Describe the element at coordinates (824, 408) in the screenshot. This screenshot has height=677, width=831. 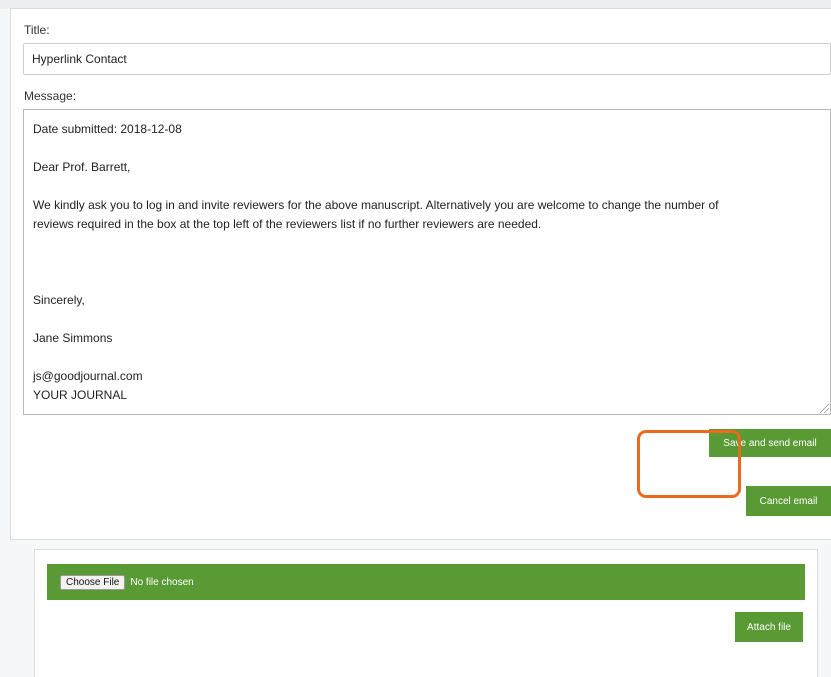
I see `resize-grip-icon` at that location.